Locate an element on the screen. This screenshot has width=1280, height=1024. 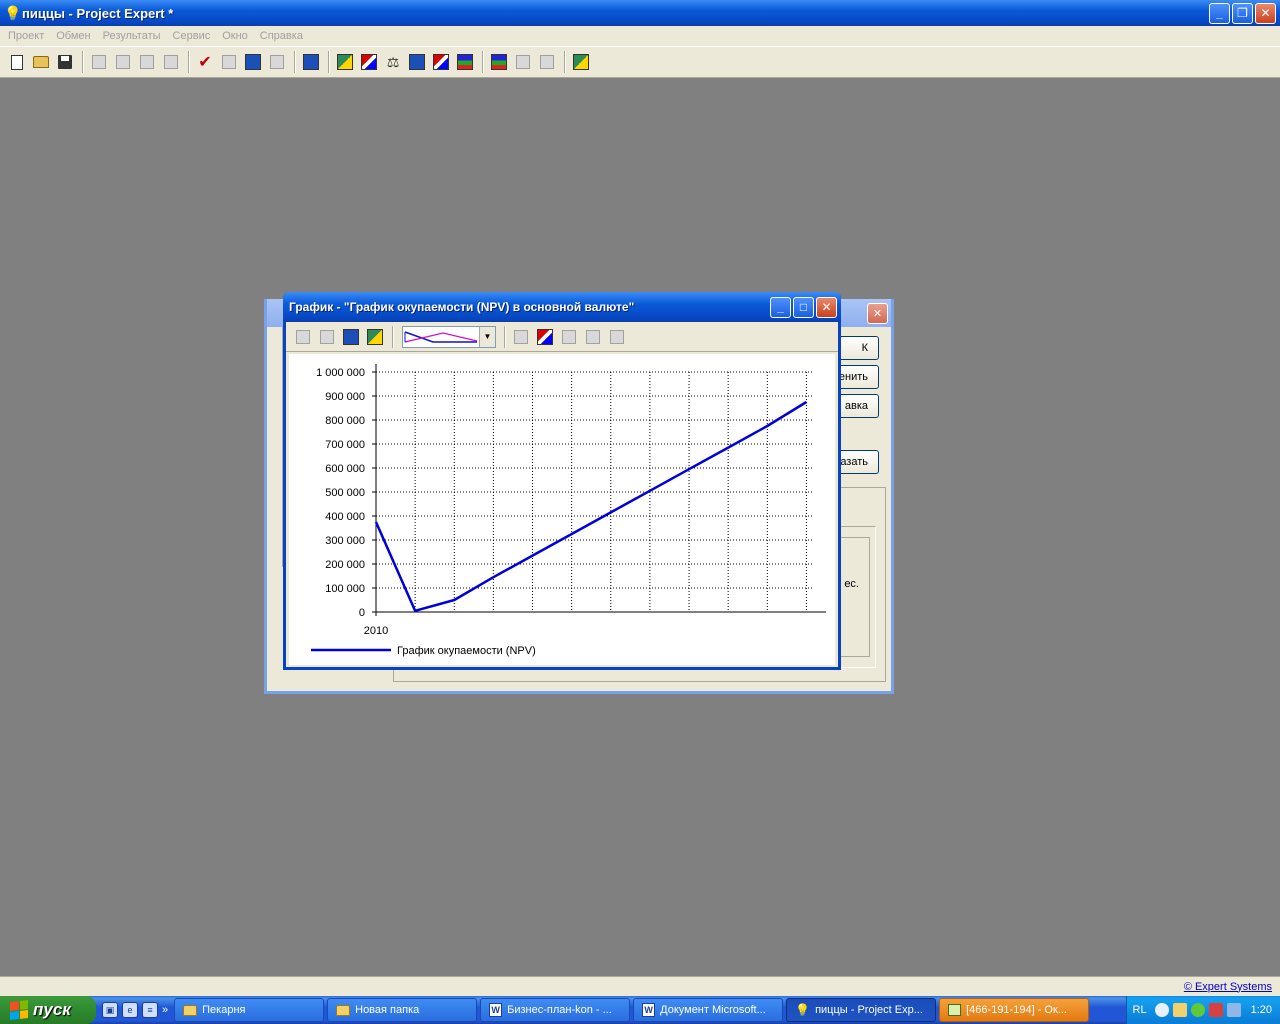
checklist-icon is located at coordinates (229, 62).